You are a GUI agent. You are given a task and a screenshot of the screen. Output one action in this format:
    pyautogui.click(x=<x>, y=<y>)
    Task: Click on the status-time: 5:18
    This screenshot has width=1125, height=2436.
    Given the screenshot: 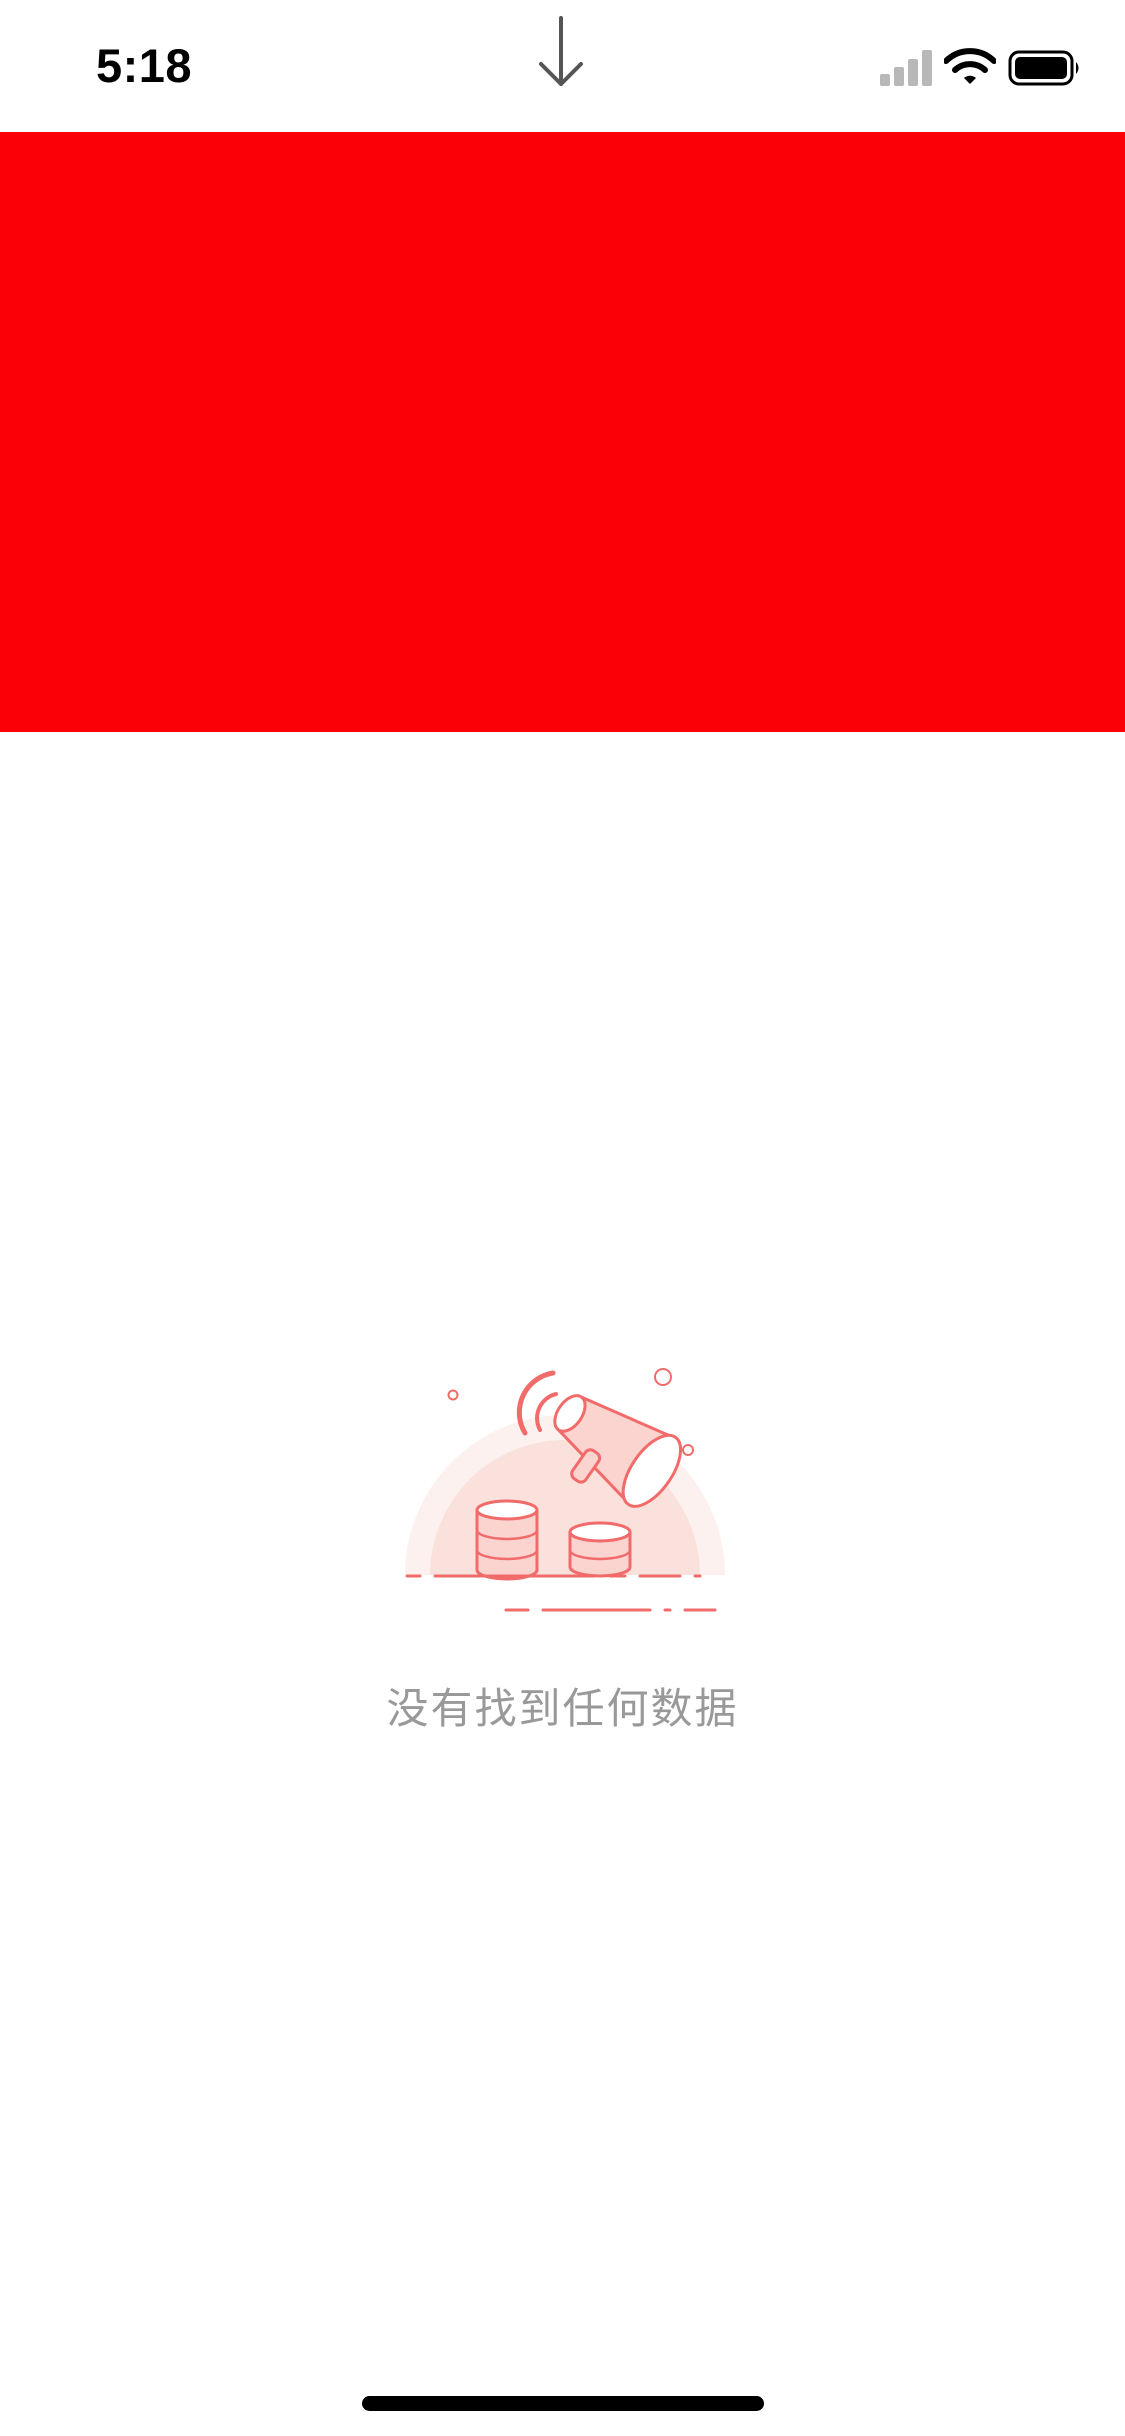 What is the action you would take?
    pyautogui.click(x=144, y=65)
    